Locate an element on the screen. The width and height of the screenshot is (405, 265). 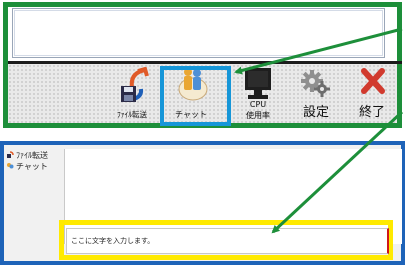
chat-icon is located at coordinates (10, 166).